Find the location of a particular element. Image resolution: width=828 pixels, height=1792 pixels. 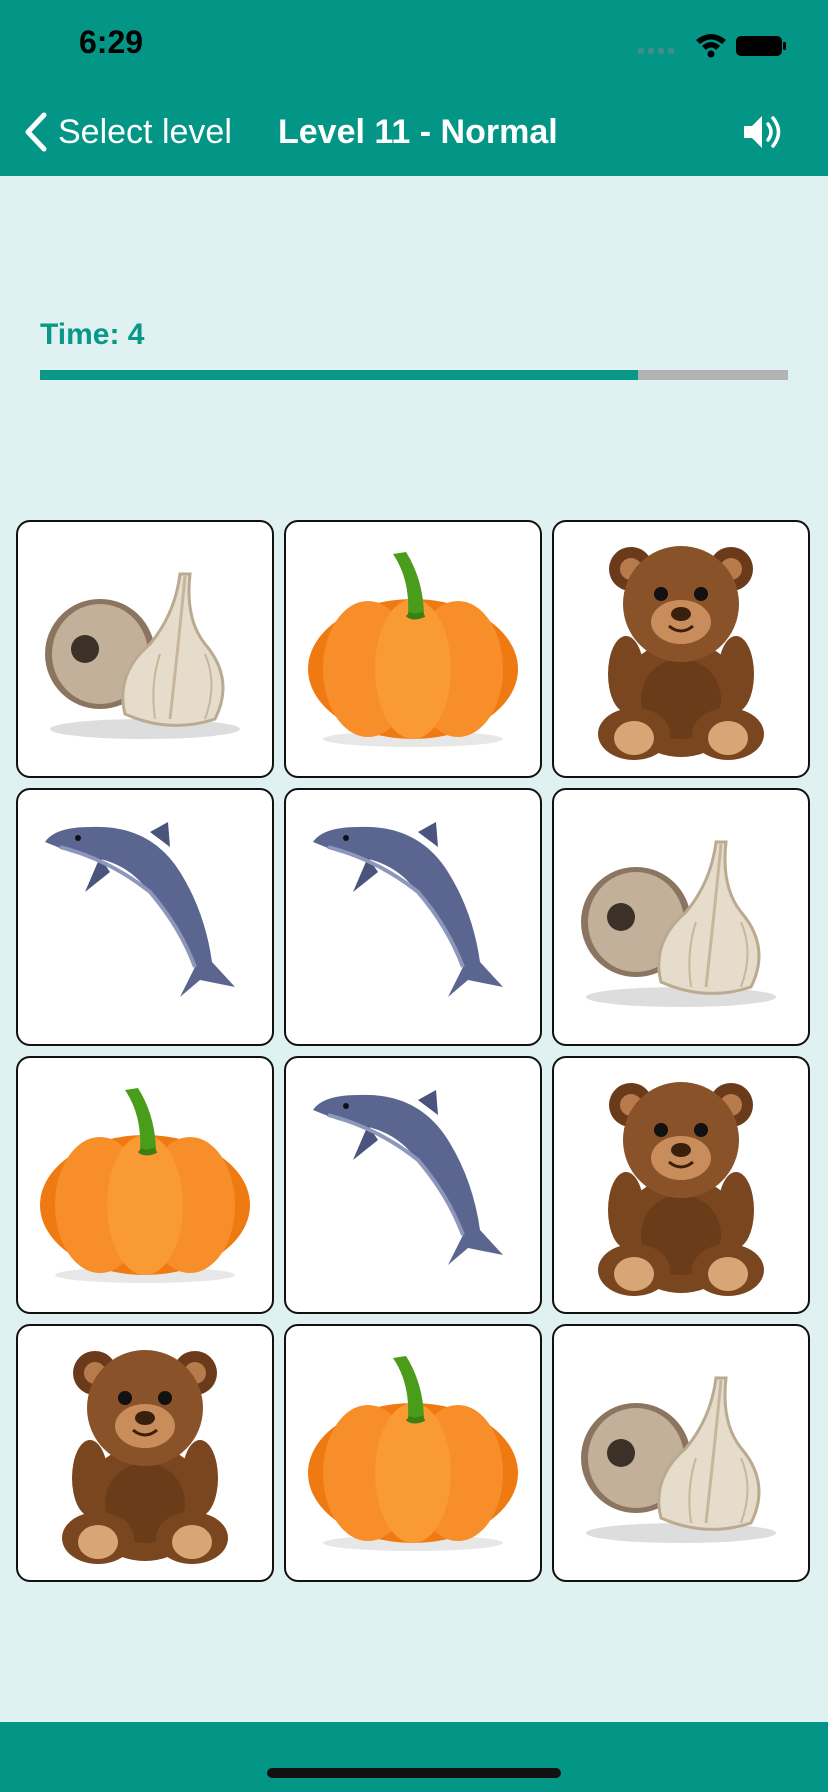

chevron-left-icon is located at coordinates (36, 132).